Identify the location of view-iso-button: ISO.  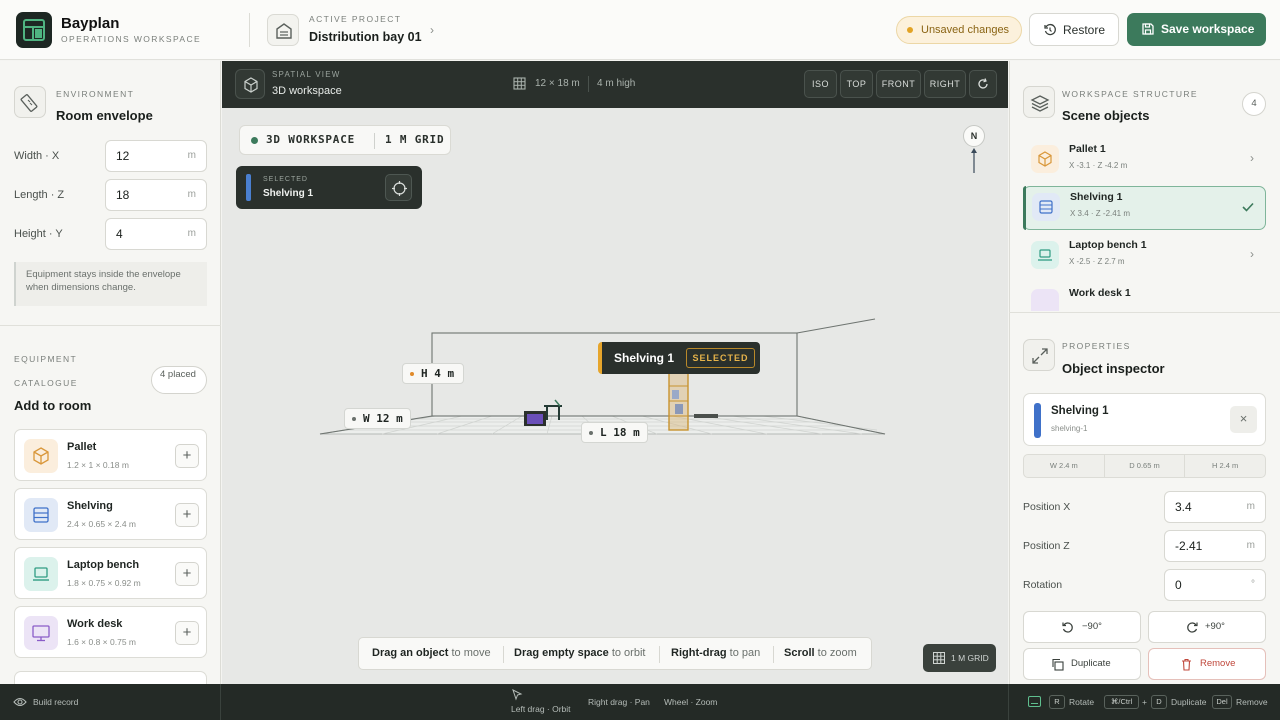
(820, 84).